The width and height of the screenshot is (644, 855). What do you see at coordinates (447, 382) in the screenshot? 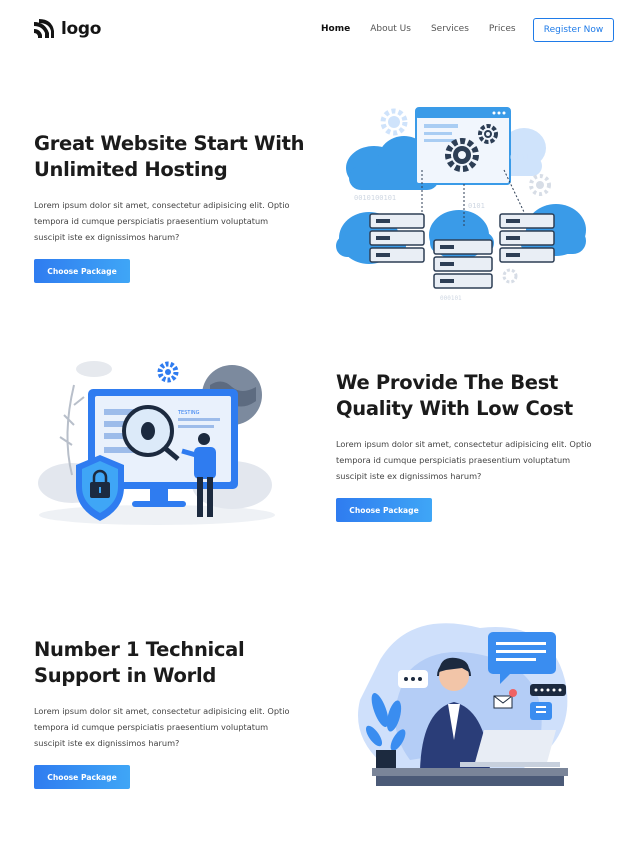
I see `title-line: We Provide The Best` at bounding box center [447, 382].